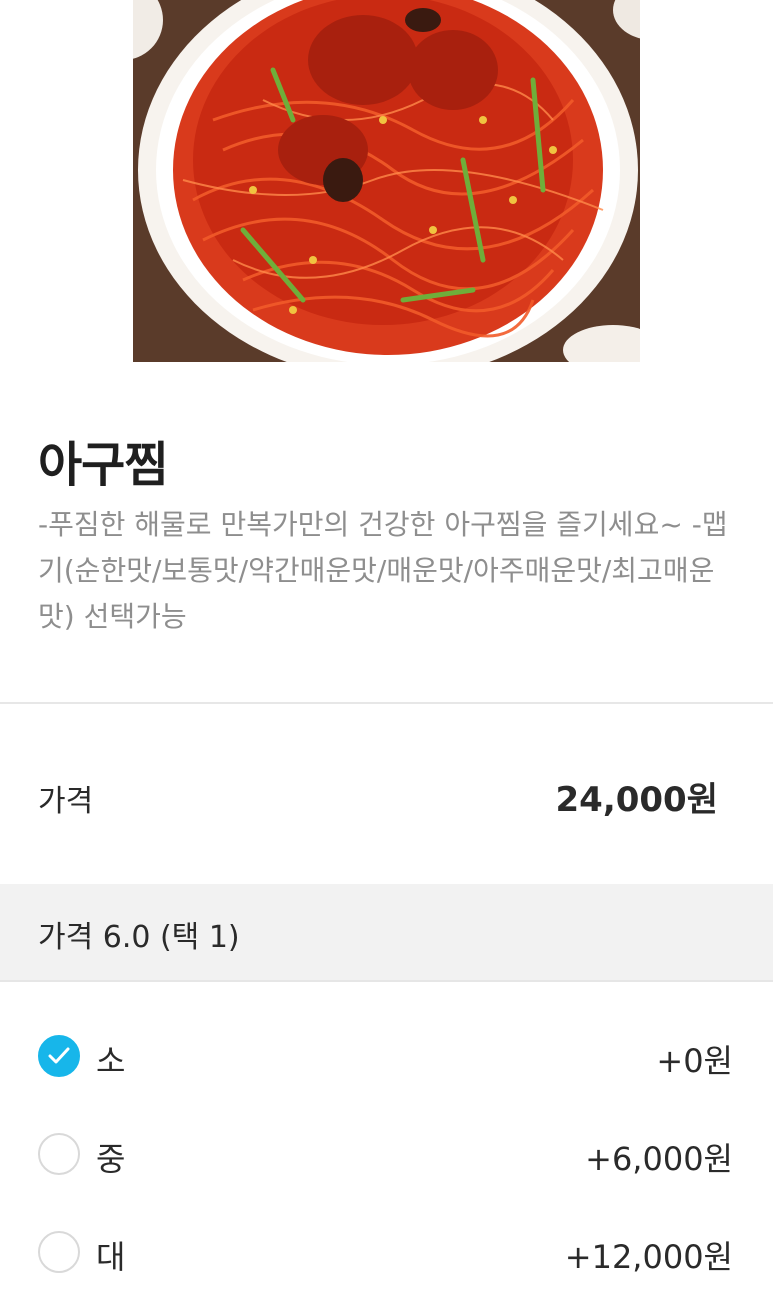 Image resolution: width=773 pixels, height=1306 pixels. I want to click on option-label: 대, so click(111, 1257).